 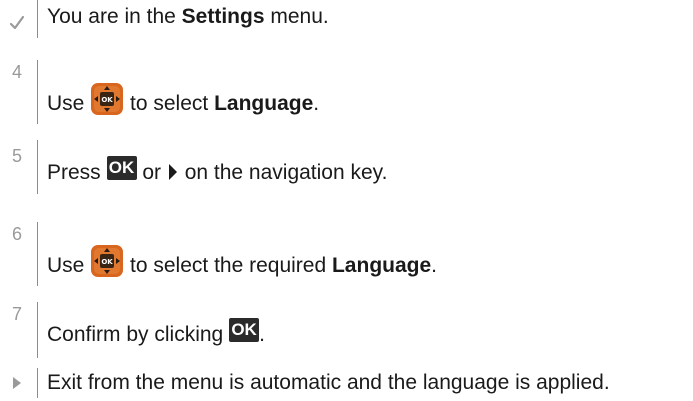 I want to click on result-arrow-icon, so click(x=17, y=384).